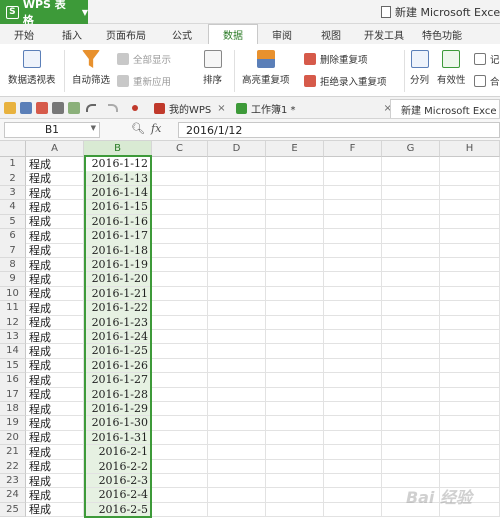  What do you see at coordinates (13, 236) in the screenshot?
I see `row-header: 6` at bounding box center [13, 236].